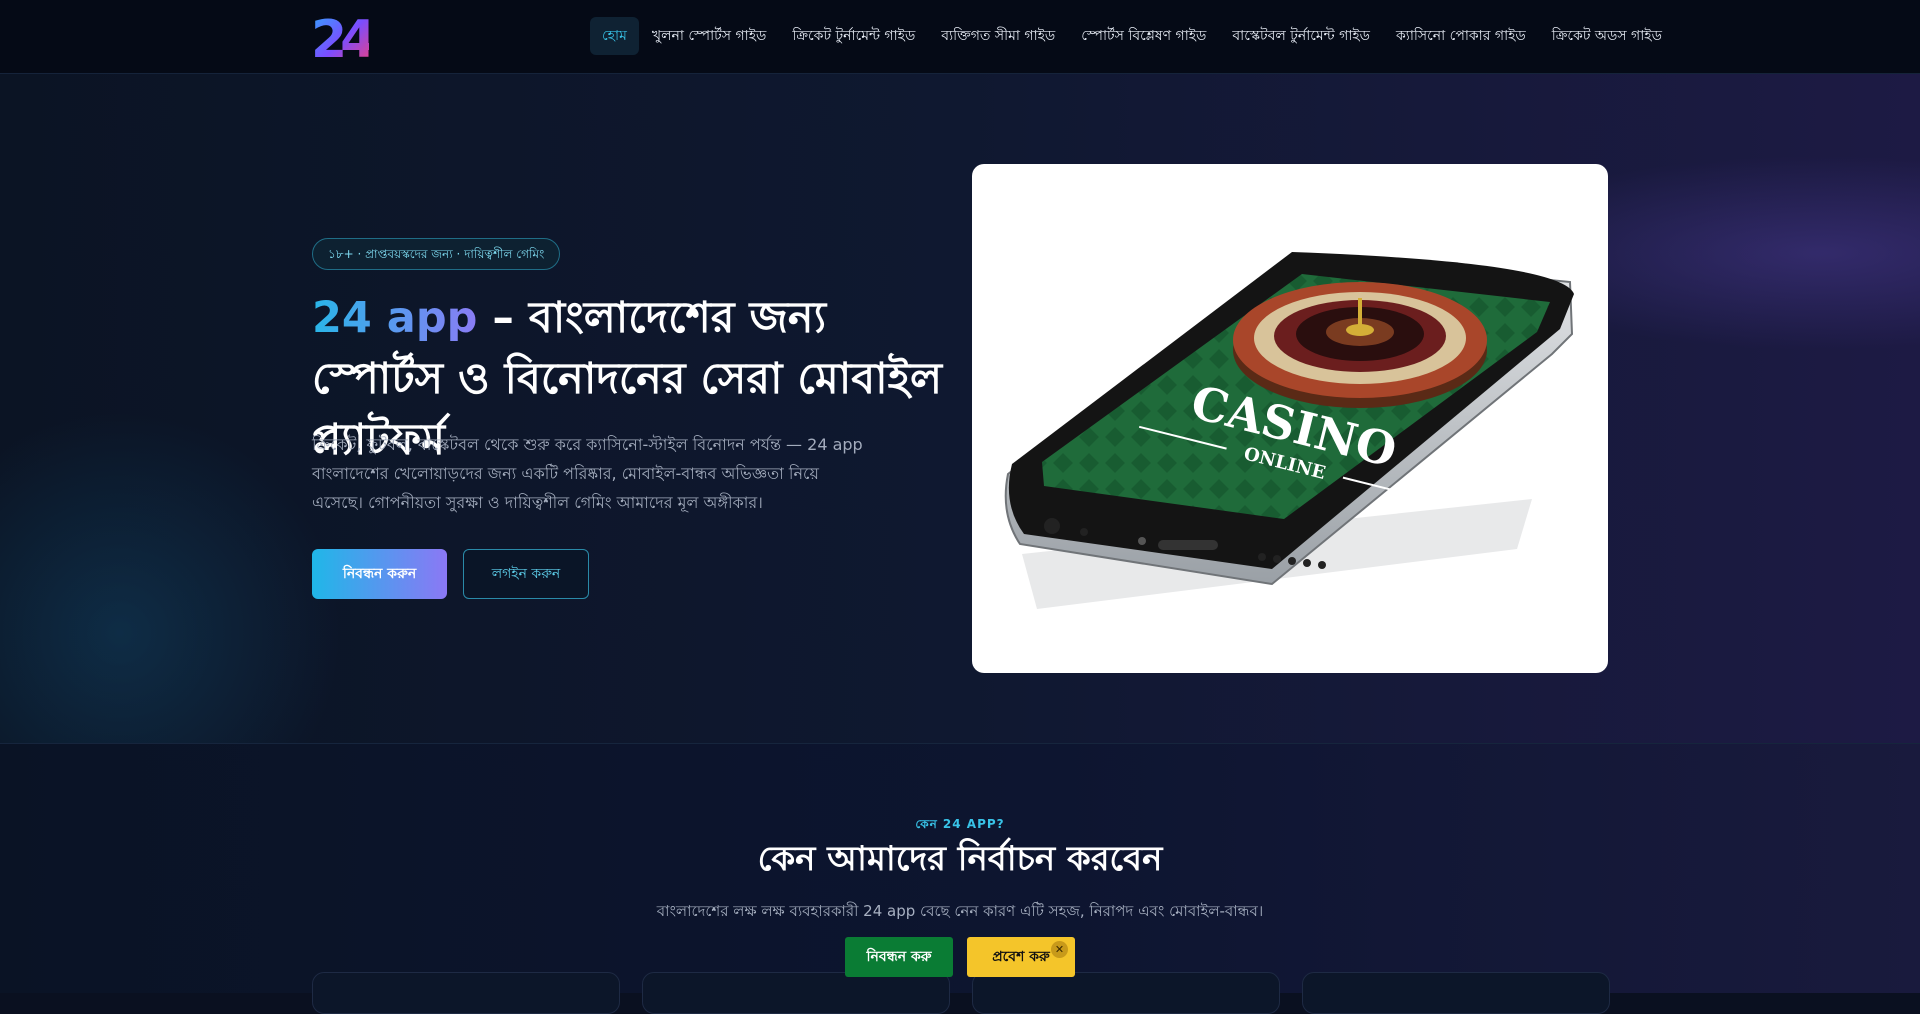 This screenshot has height=1014, width=1920. Describe the element at coordinates (1461, 36) in the screenshot. I see `nav-item-casino-poker-guide: ক্যাসিনো পোকার গাইড` at that location.